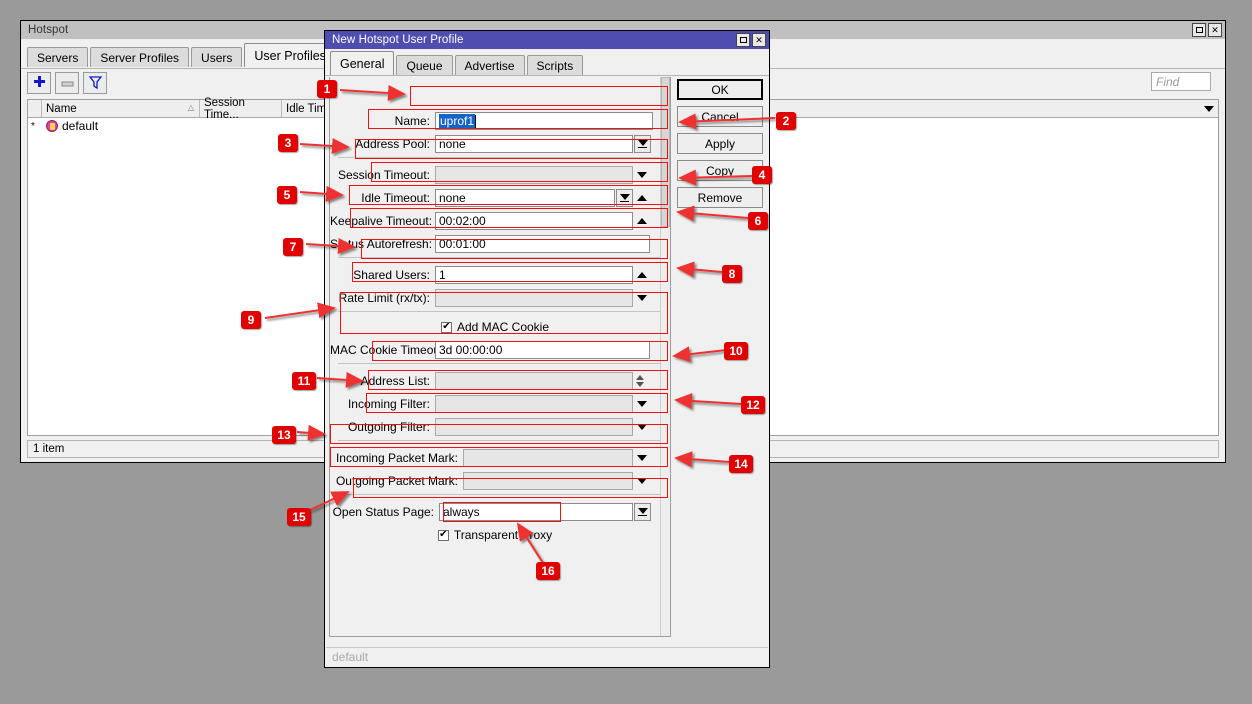 Image resolution: width=1252 pixels, height=704 pixels. I want to click on outgoing-packet-mark-dropdown-button, so click(641, 481).